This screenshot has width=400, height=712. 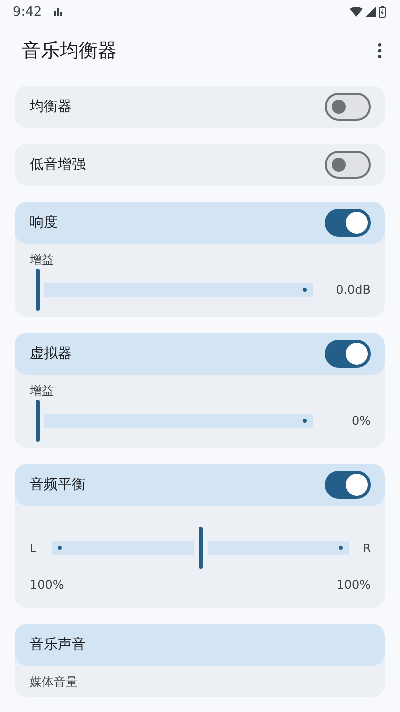 What do you see at coordinates (353, 585) in the screenshot?
I see `right-value: 100%` at bounding box center [353, 585].